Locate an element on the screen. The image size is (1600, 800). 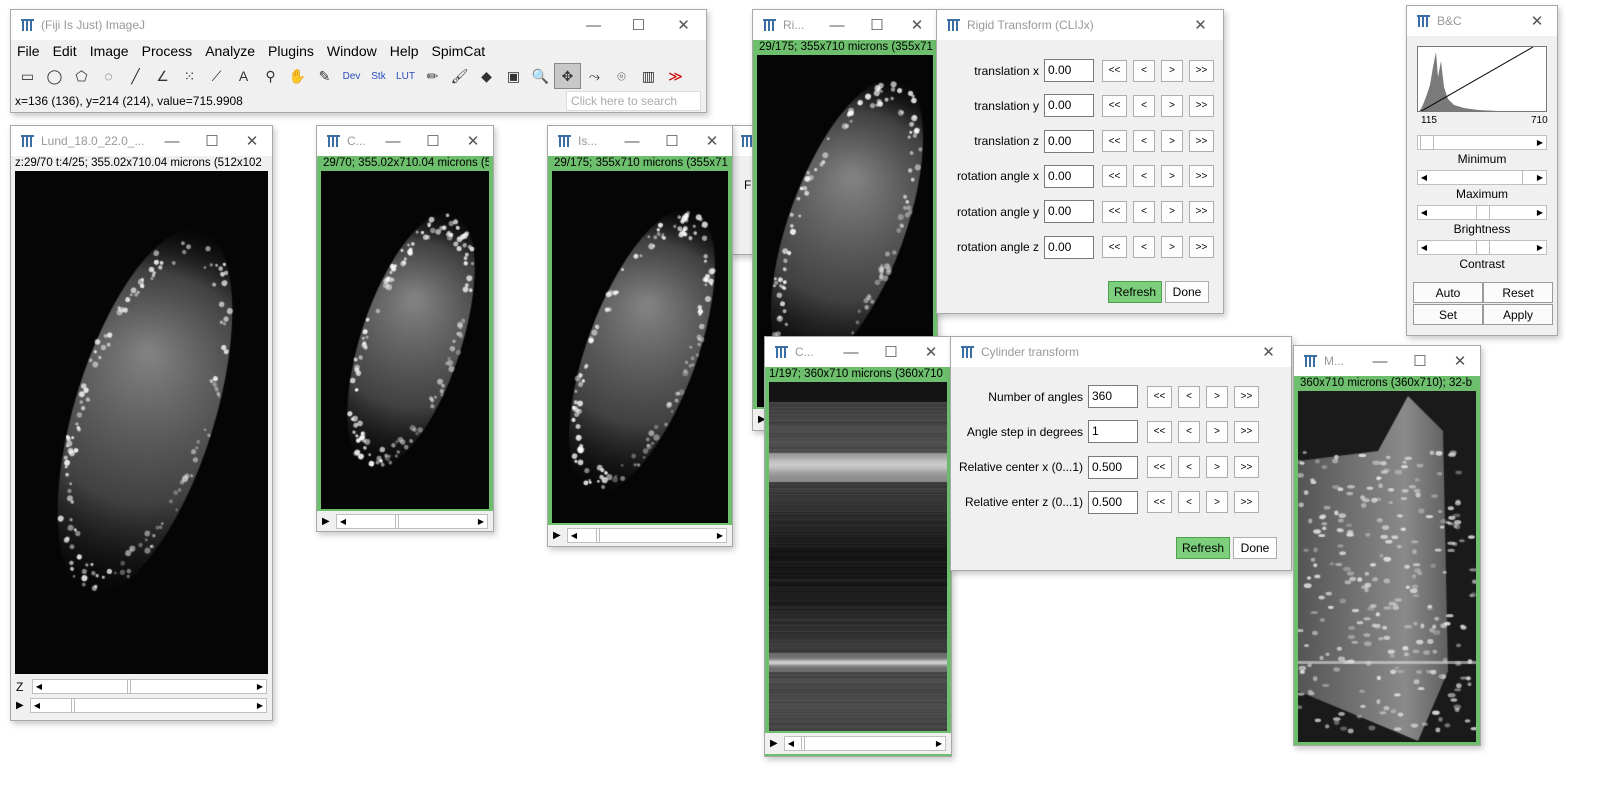
search-input: Click here to search is located at coordinates (633, 101).